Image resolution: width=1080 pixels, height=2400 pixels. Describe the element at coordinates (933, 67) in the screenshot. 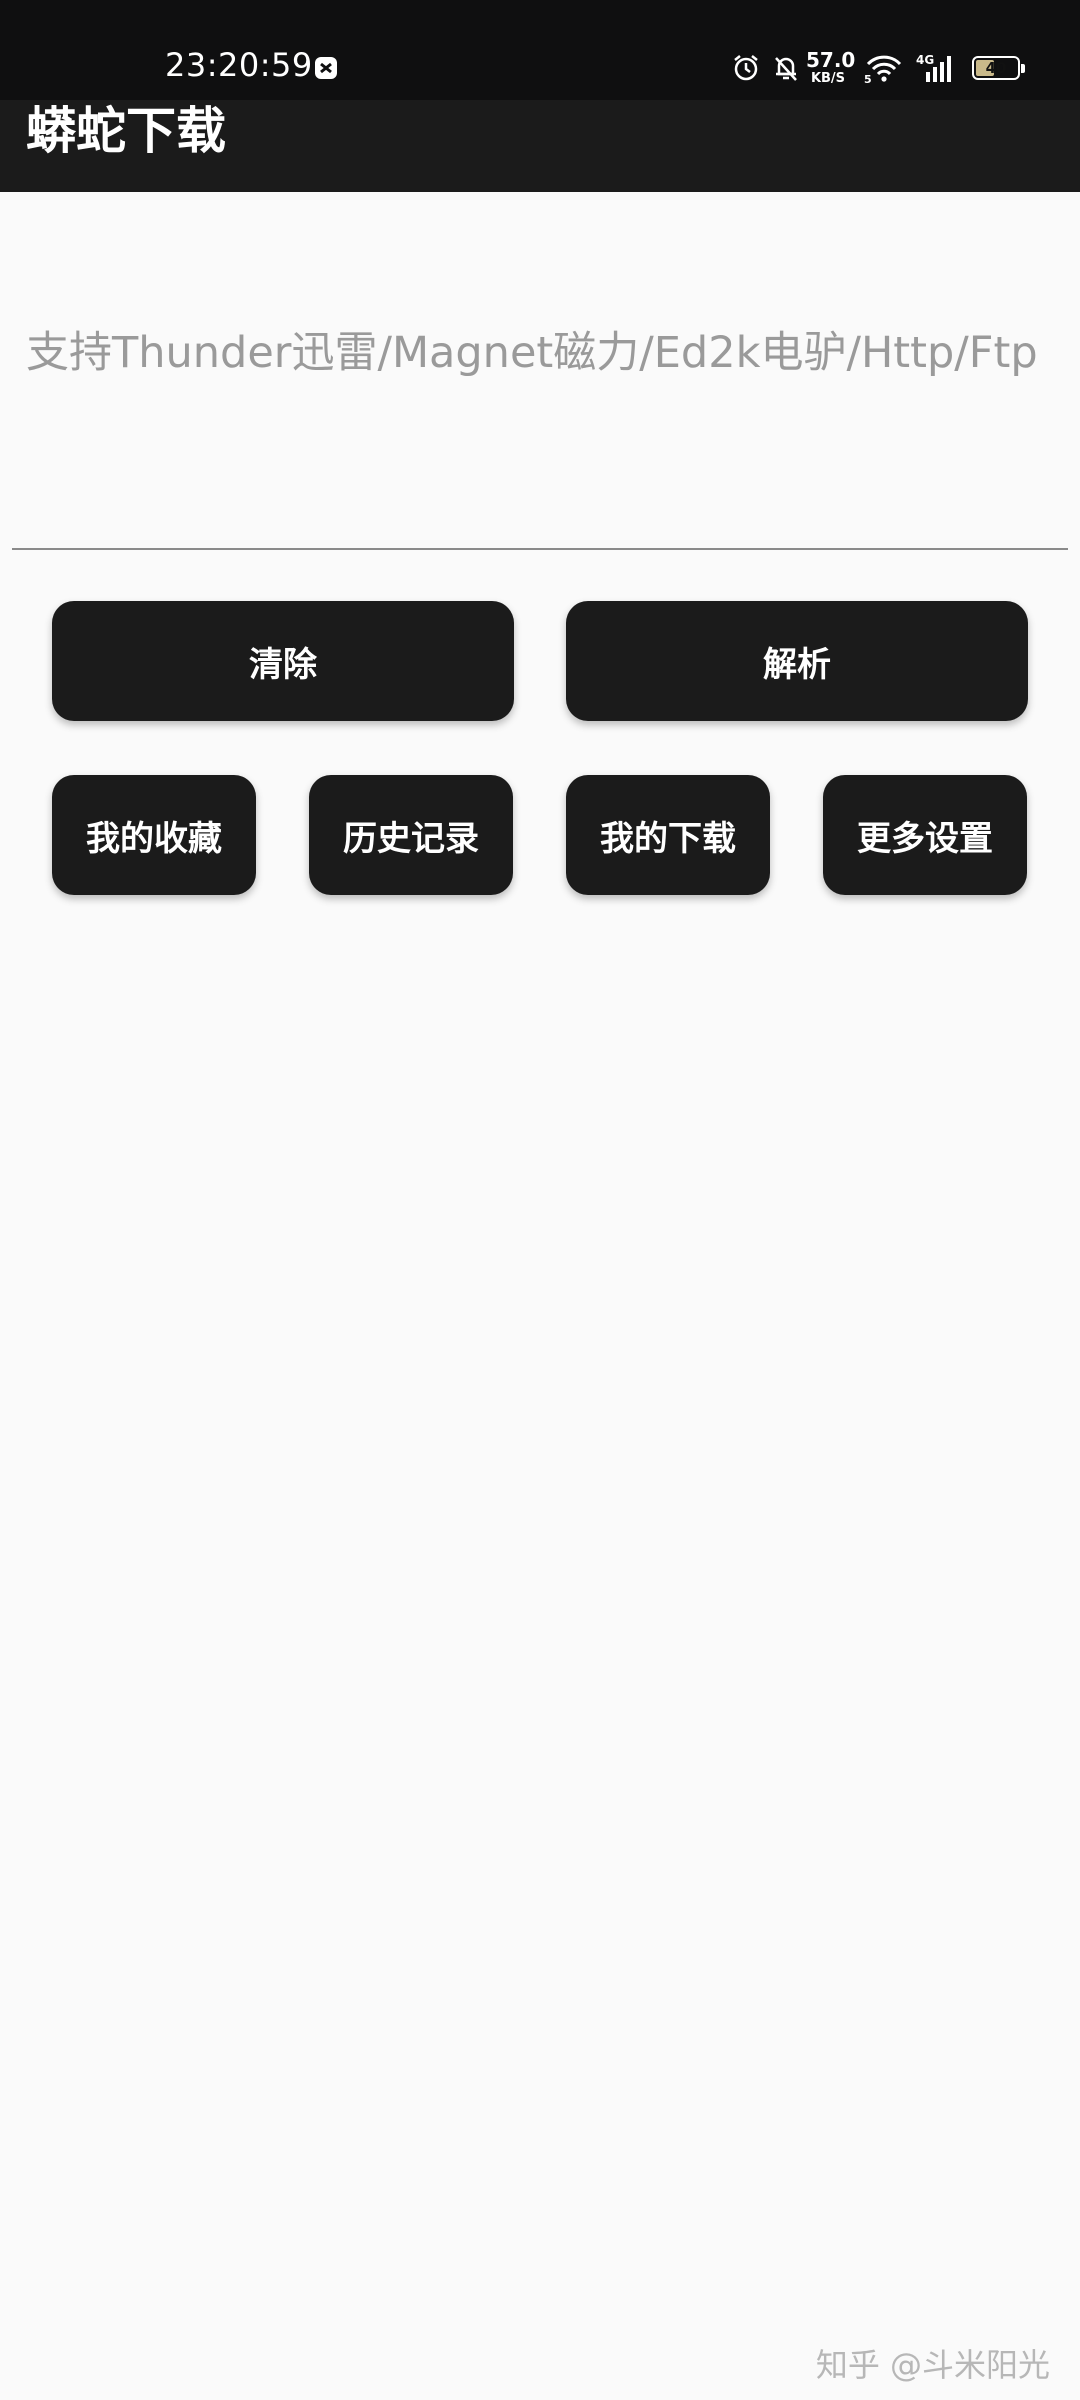

I see `signal-4g-icon: 4G` at that location.